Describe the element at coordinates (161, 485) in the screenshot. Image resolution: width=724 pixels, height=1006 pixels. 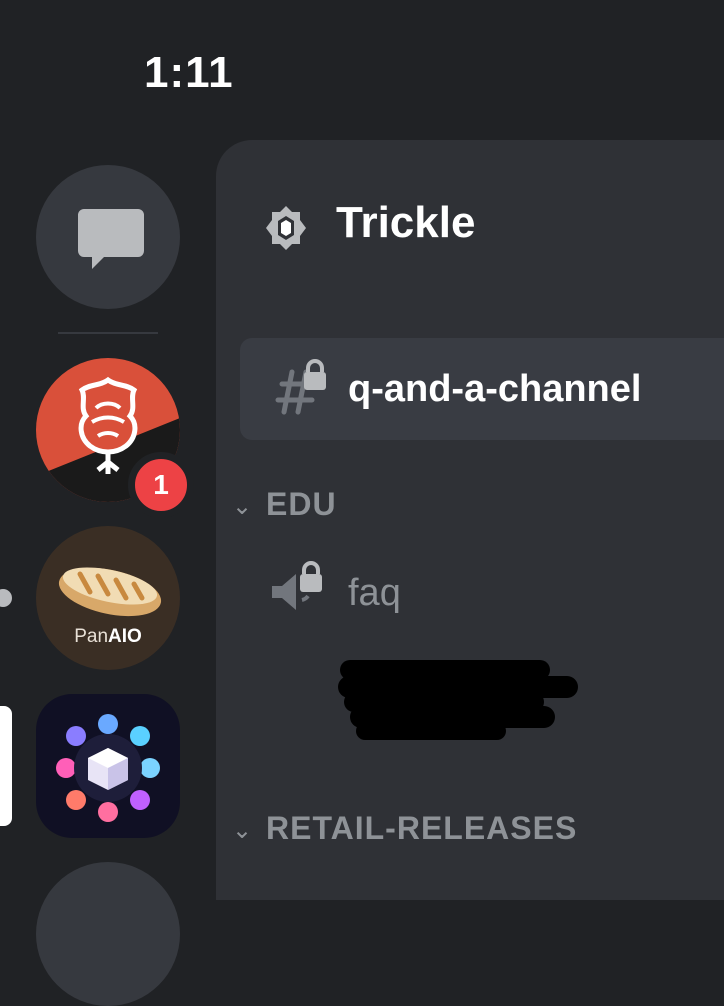
I see `notification-badge: 1` at that location.